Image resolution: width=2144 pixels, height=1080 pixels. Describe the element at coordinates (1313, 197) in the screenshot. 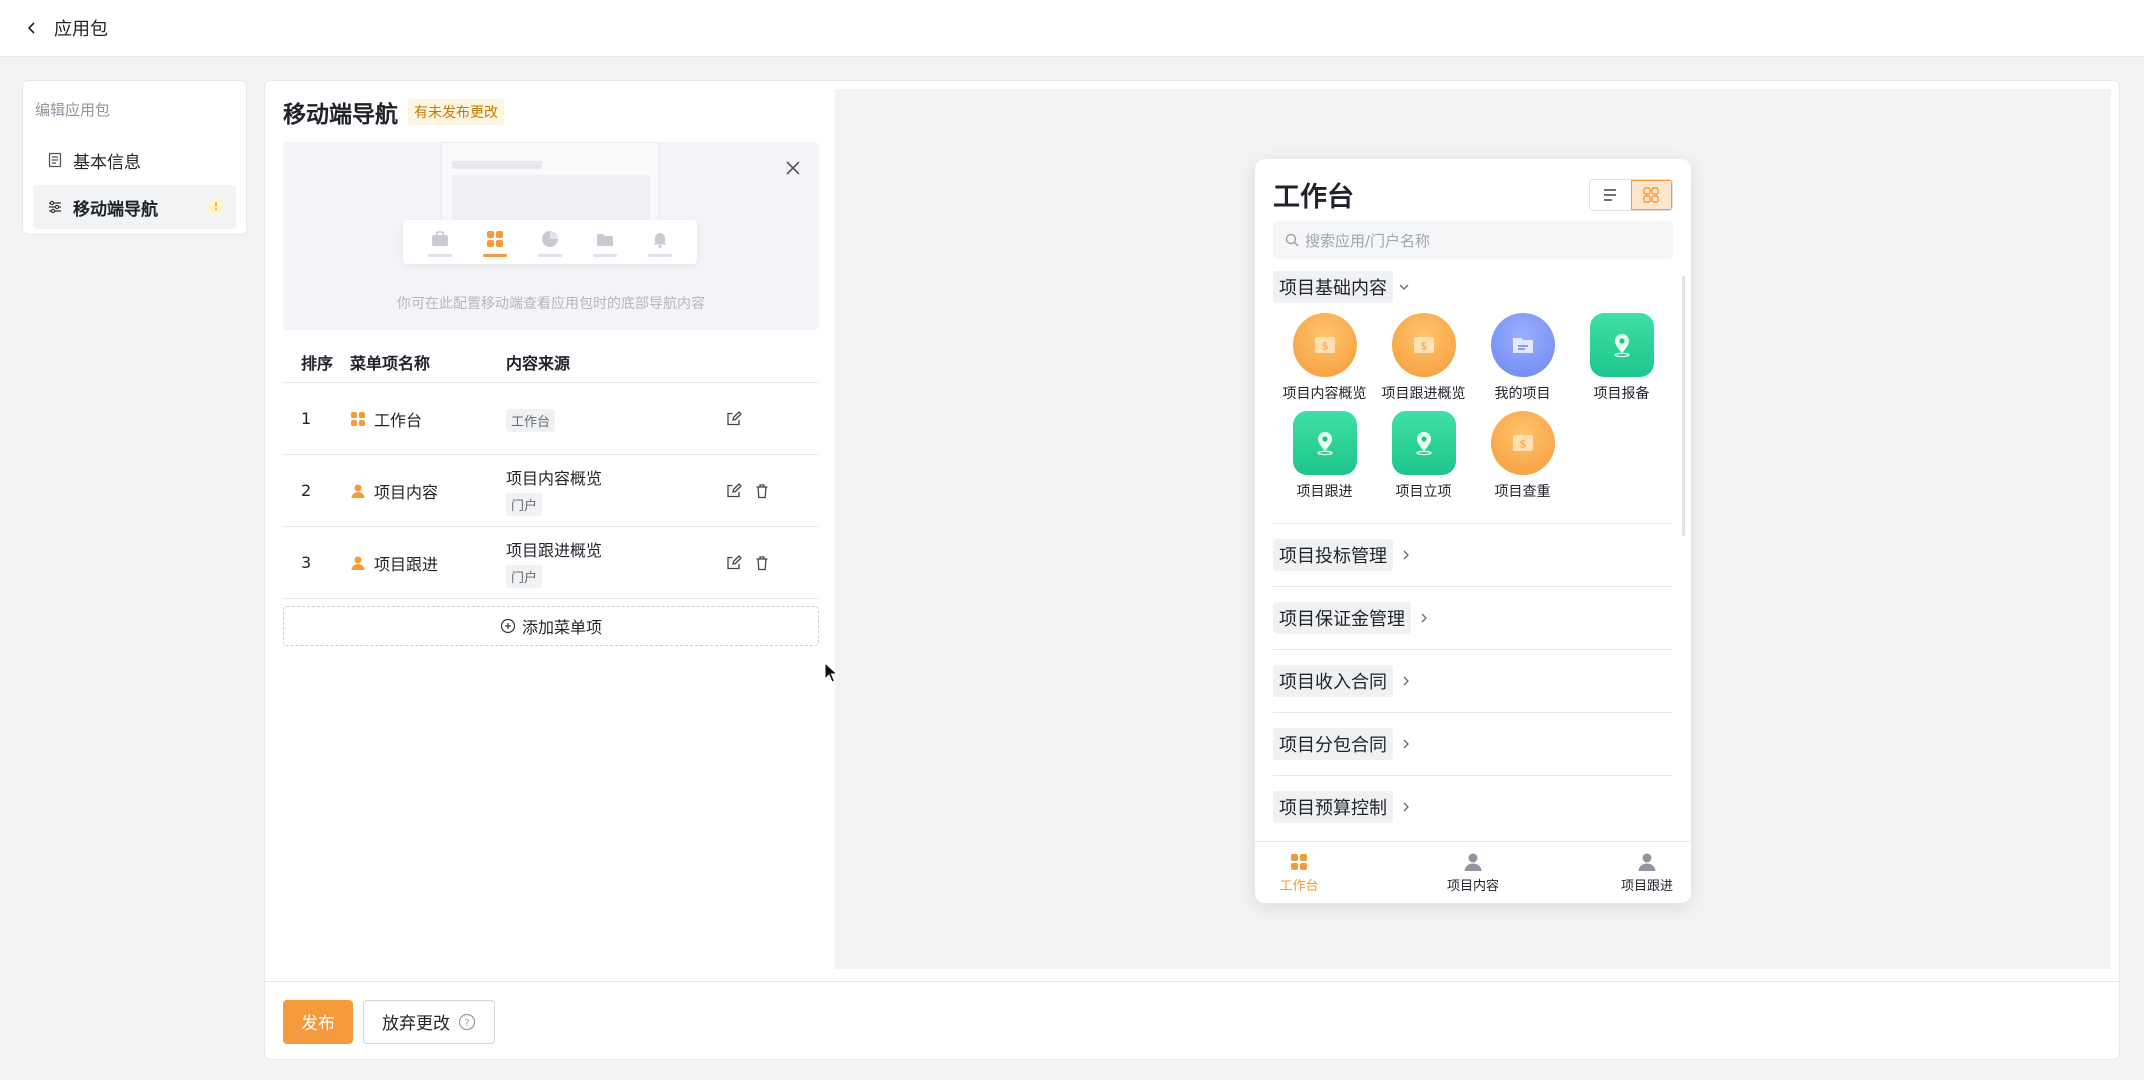

I see `phone-title: 工作台` at that location.